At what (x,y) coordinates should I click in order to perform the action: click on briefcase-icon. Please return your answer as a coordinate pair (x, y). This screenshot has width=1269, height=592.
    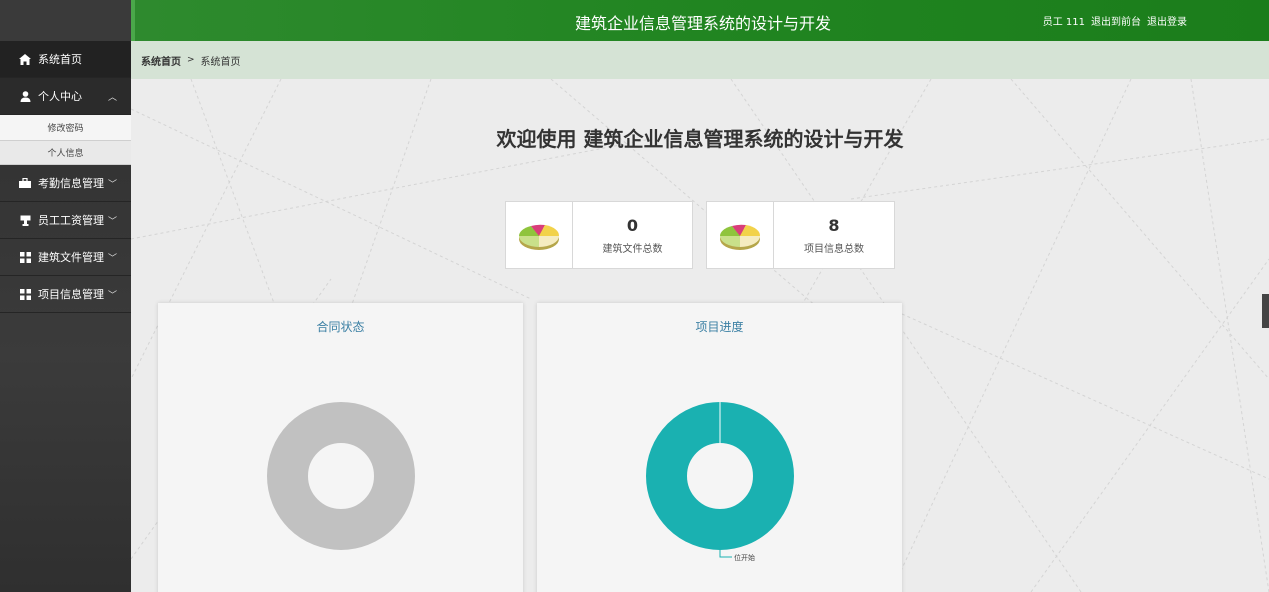
    Looking at the image, I should click on (25, 183).